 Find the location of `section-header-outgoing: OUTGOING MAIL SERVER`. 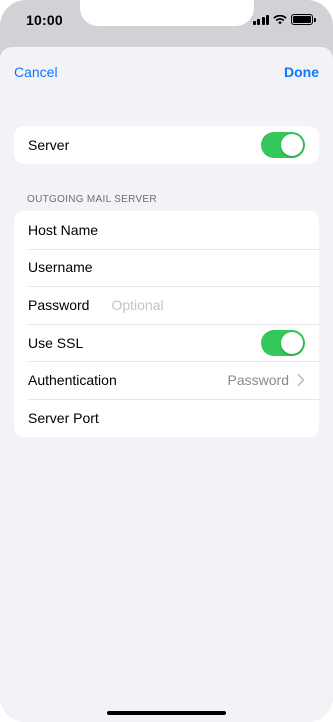

section-header-outgoing: OUTGOING MAIL SERVER is located at coordinates (92, 199).